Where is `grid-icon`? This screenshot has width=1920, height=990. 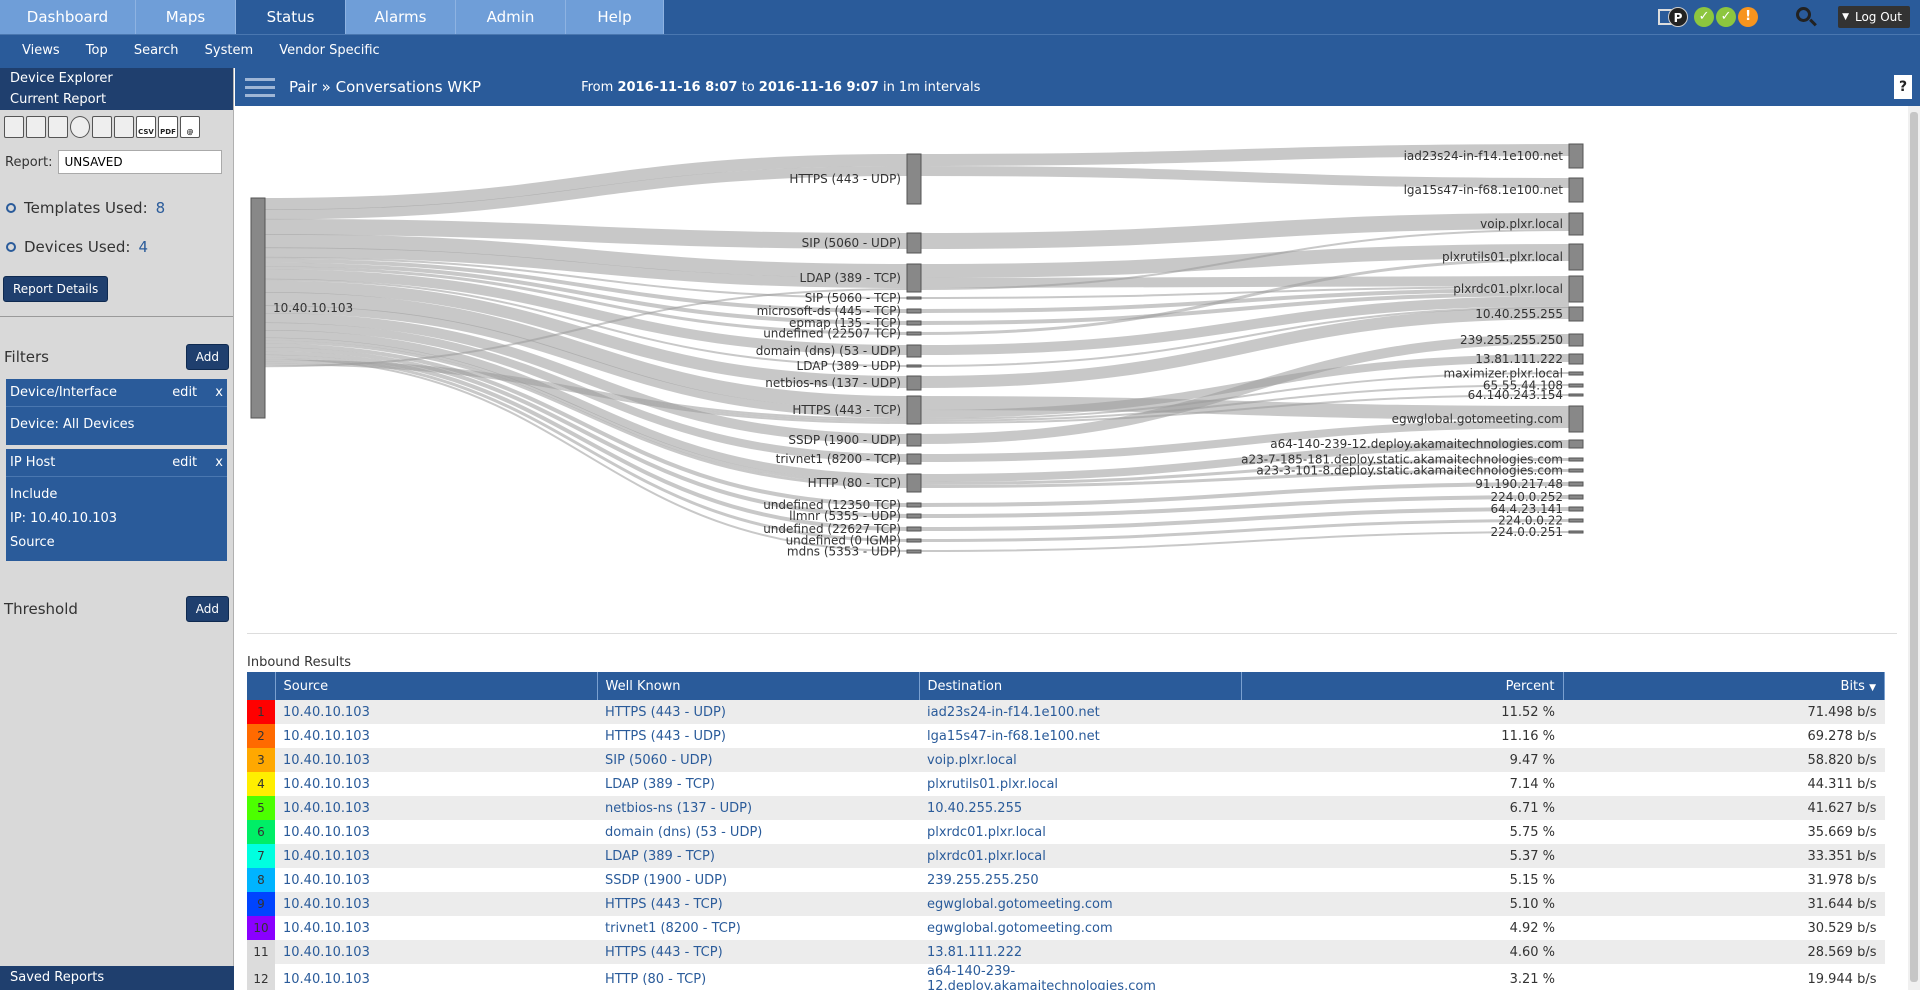 grid-icon is located at coordinates (102, 127).